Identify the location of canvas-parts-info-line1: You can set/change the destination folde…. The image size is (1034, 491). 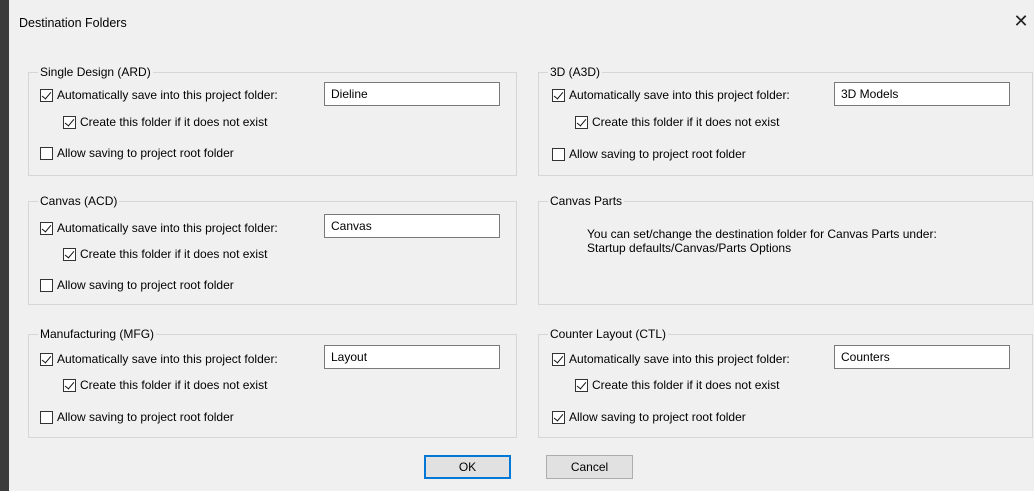
(762, 234).